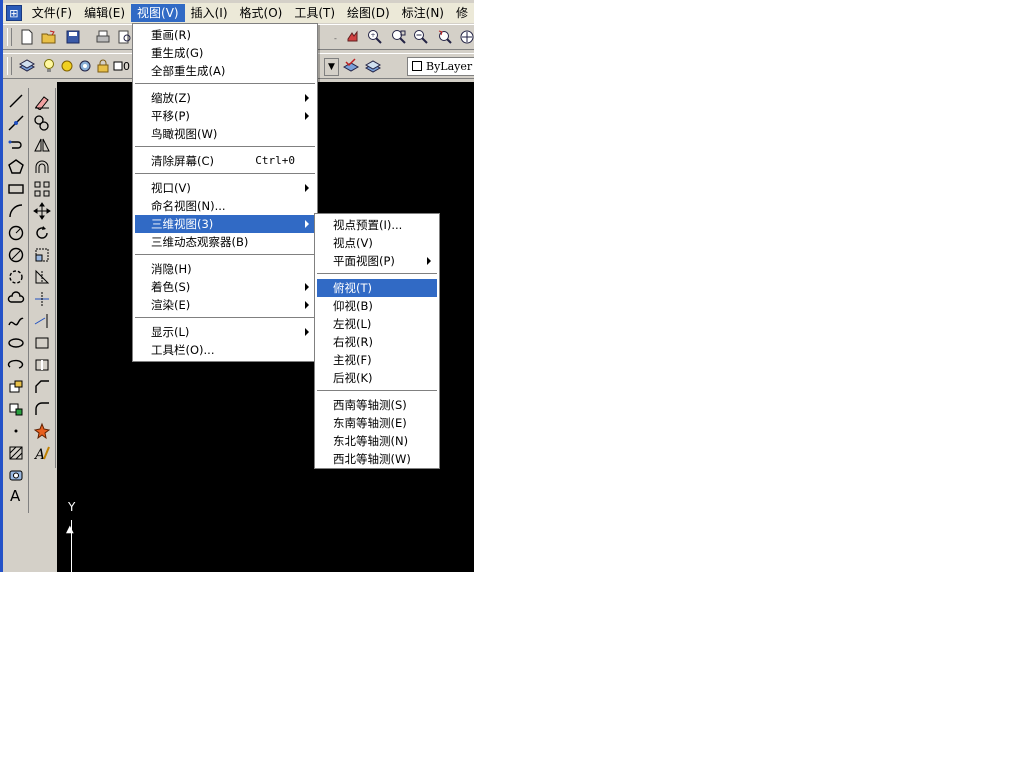  I want to click on mirror-icon, so click(42, 145).